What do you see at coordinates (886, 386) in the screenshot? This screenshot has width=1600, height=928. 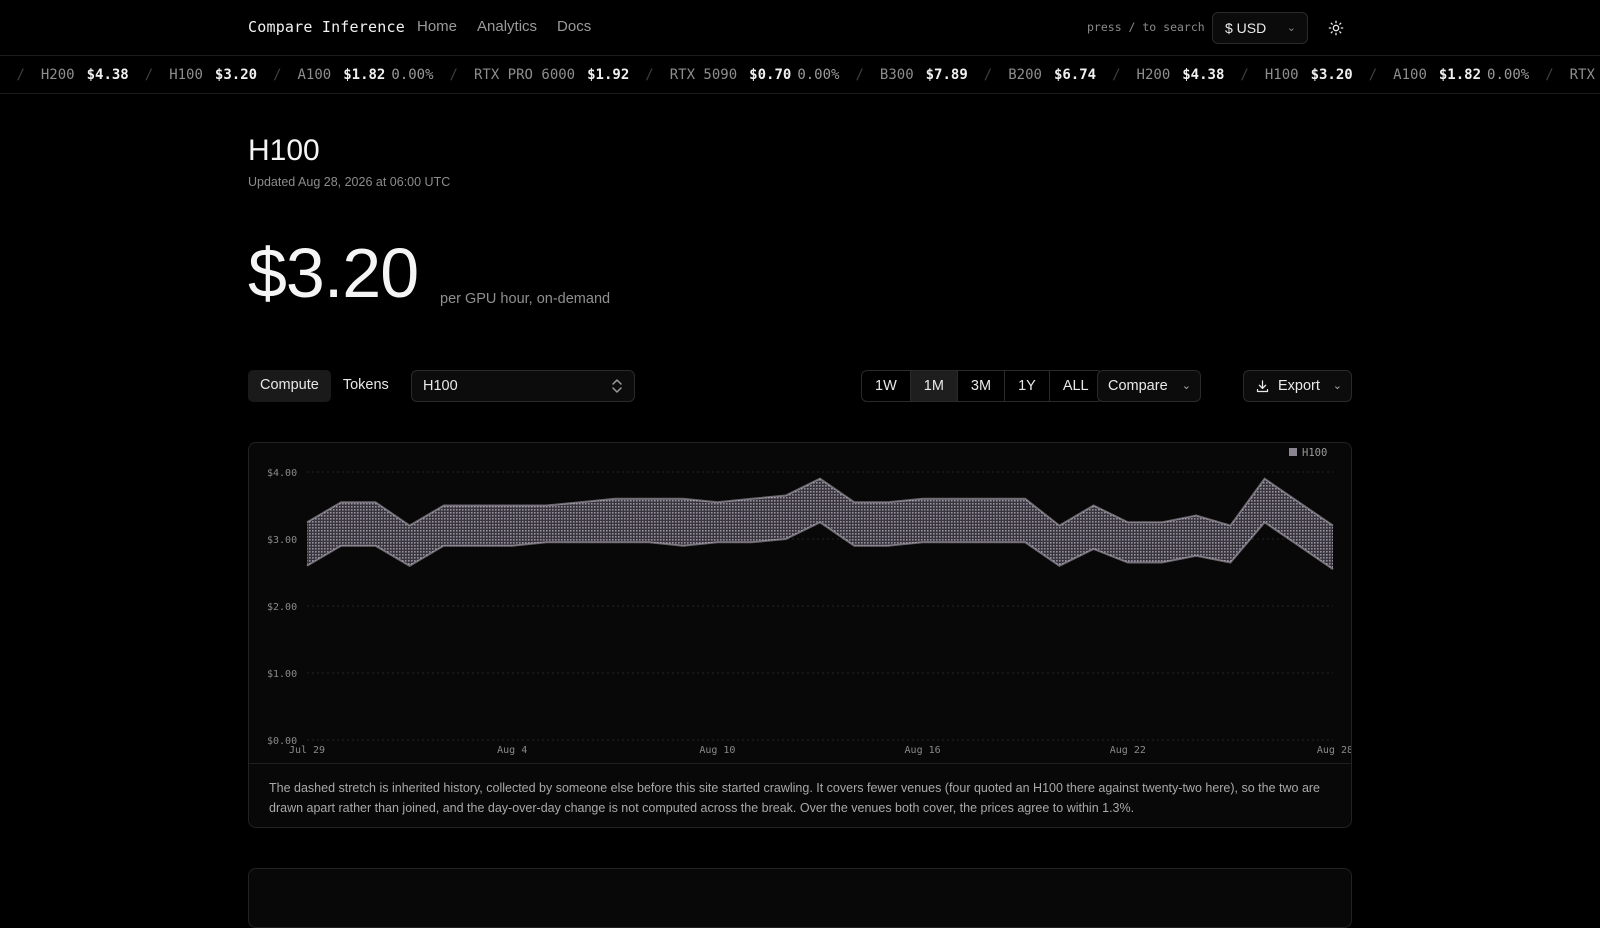 I see `range-1w-button: 1W` at bounding box center [886, 386].